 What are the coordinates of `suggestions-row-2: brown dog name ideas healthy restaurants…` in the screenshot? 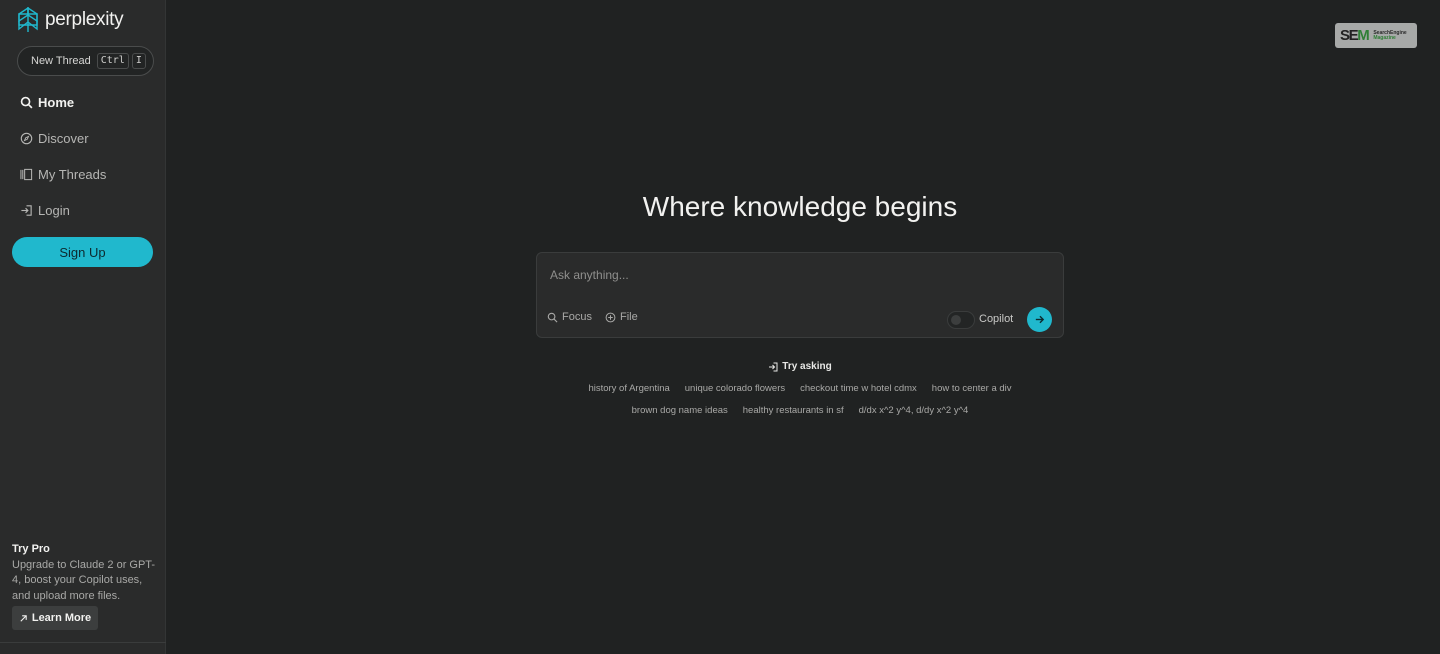 It's located at (800, 410).